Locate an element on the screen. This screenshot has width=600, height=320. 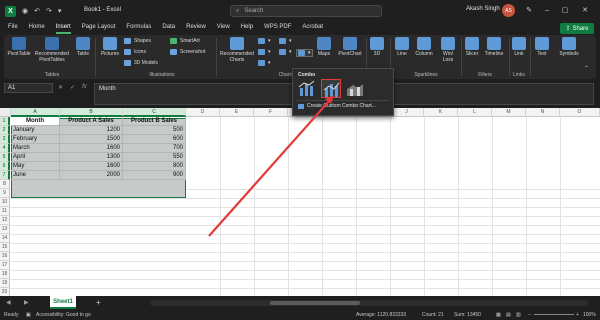
table-cell: 1500 is located at coordinates (91, 139).